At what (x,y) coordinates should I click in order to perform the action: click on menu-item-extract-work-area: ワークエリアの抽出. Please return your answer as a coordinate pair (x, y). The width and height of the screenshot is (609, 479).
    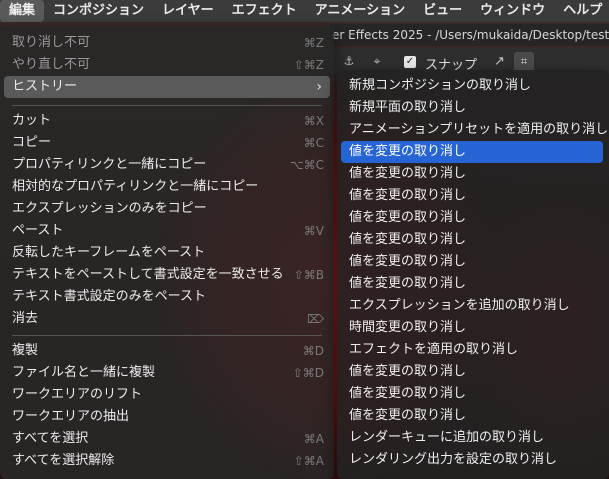
    Looking at the image, I should click on (167, 417).